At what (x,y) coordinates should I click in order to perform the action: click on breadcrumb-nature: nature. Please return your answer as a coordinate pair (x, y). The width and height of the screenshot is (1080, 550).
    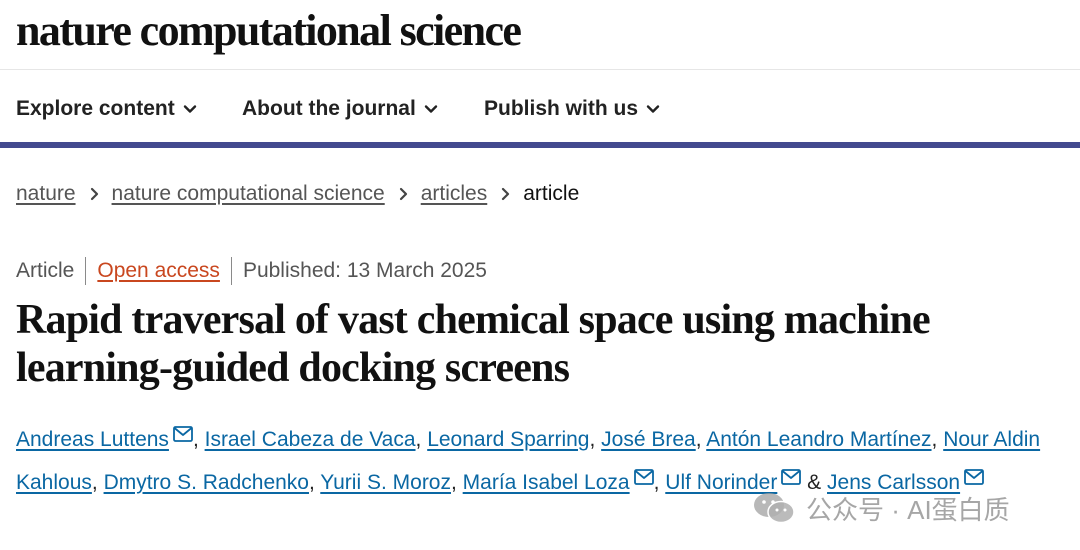
    Looking at the image, I should click on (46, 194).